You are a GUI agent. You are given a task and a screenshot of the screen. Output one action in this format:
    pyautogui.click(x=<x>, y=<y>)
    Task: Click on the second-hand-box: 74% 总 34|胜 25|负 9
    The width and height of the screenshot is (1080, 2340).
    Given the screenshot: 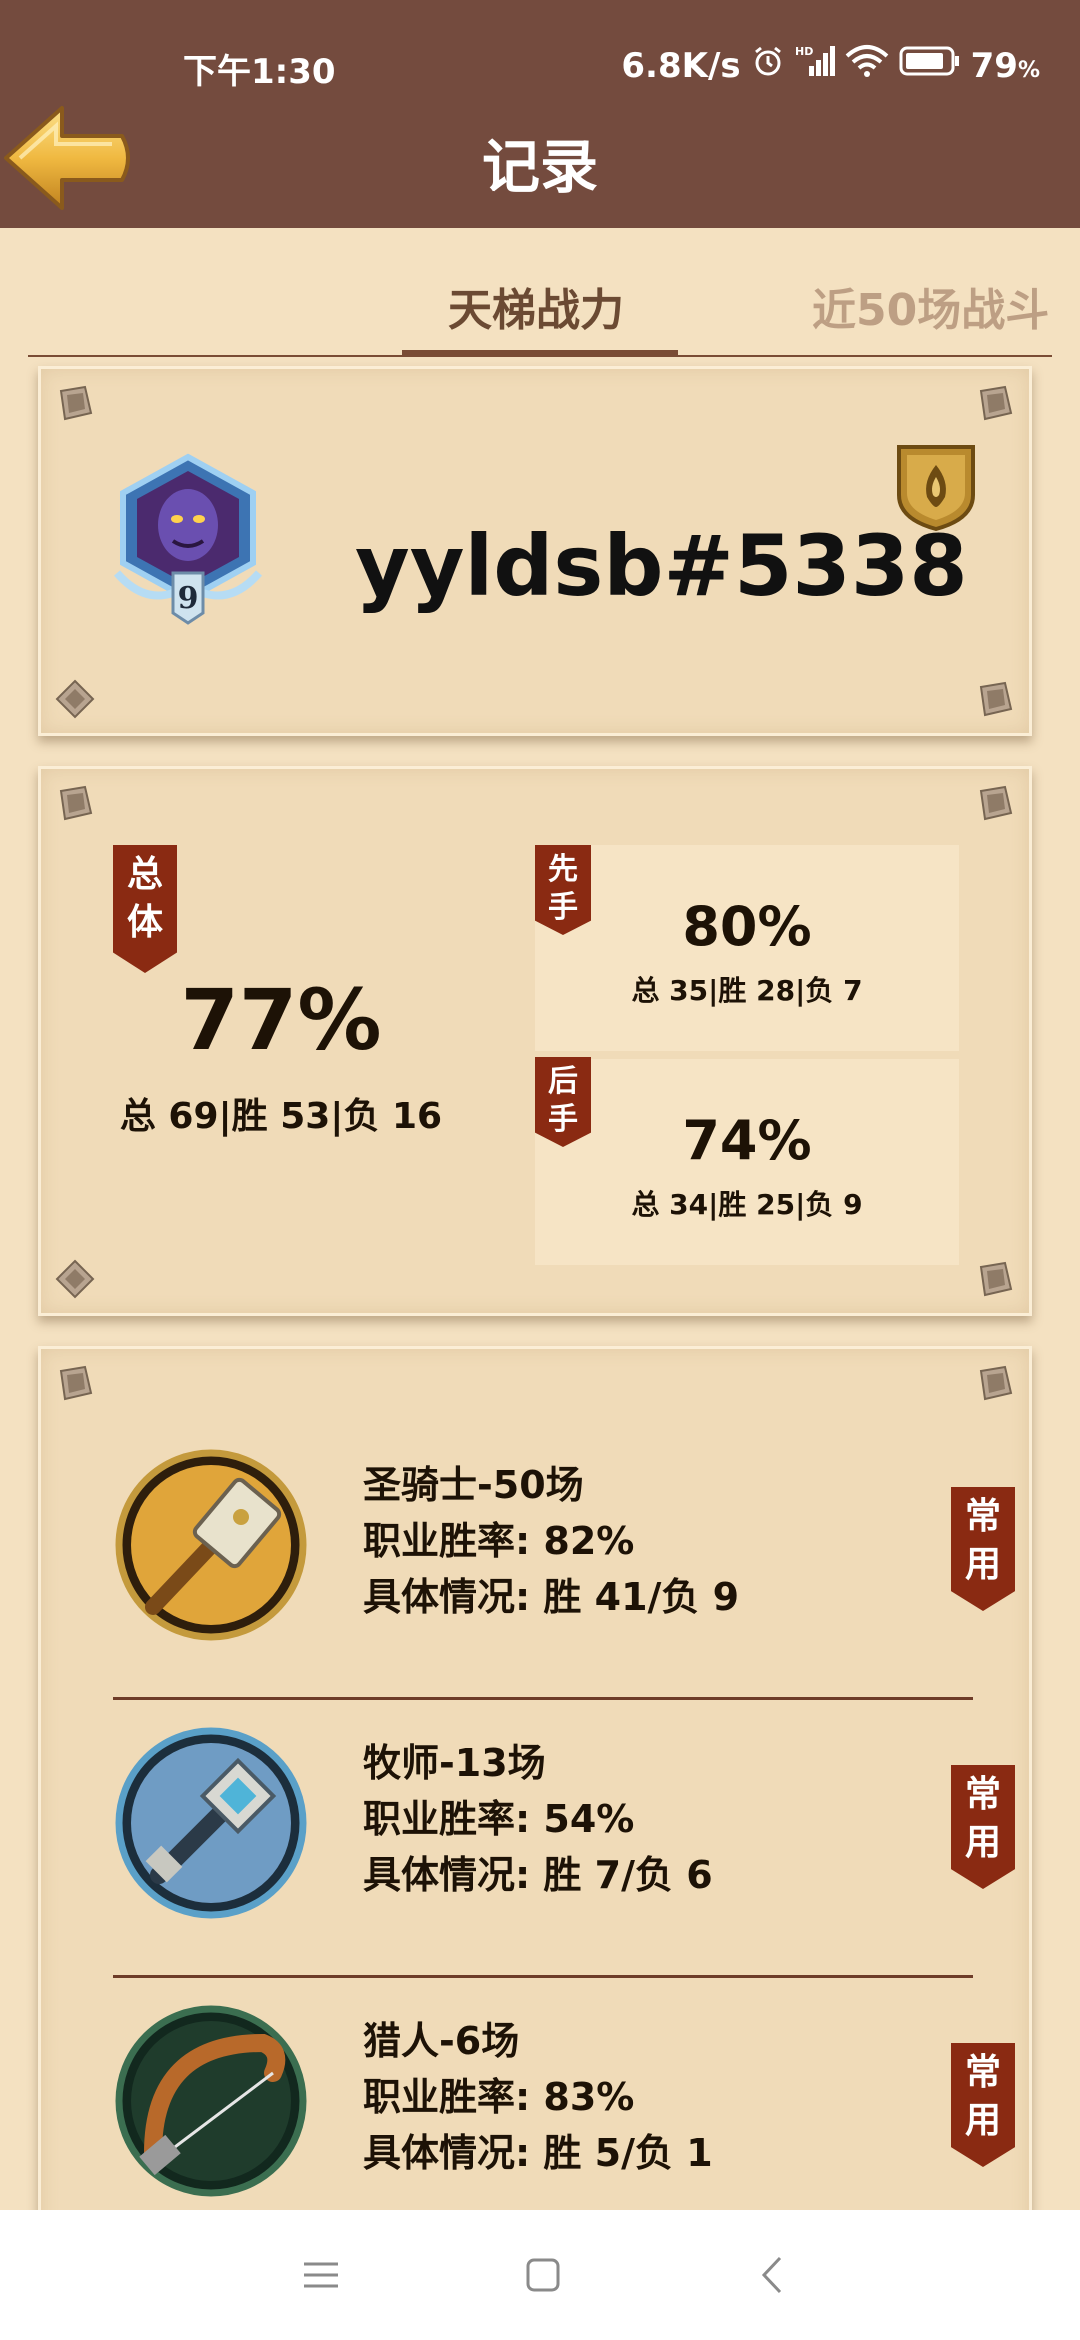 What is the action you would take?
    pyautogui.click(x=747, y=1162)
    